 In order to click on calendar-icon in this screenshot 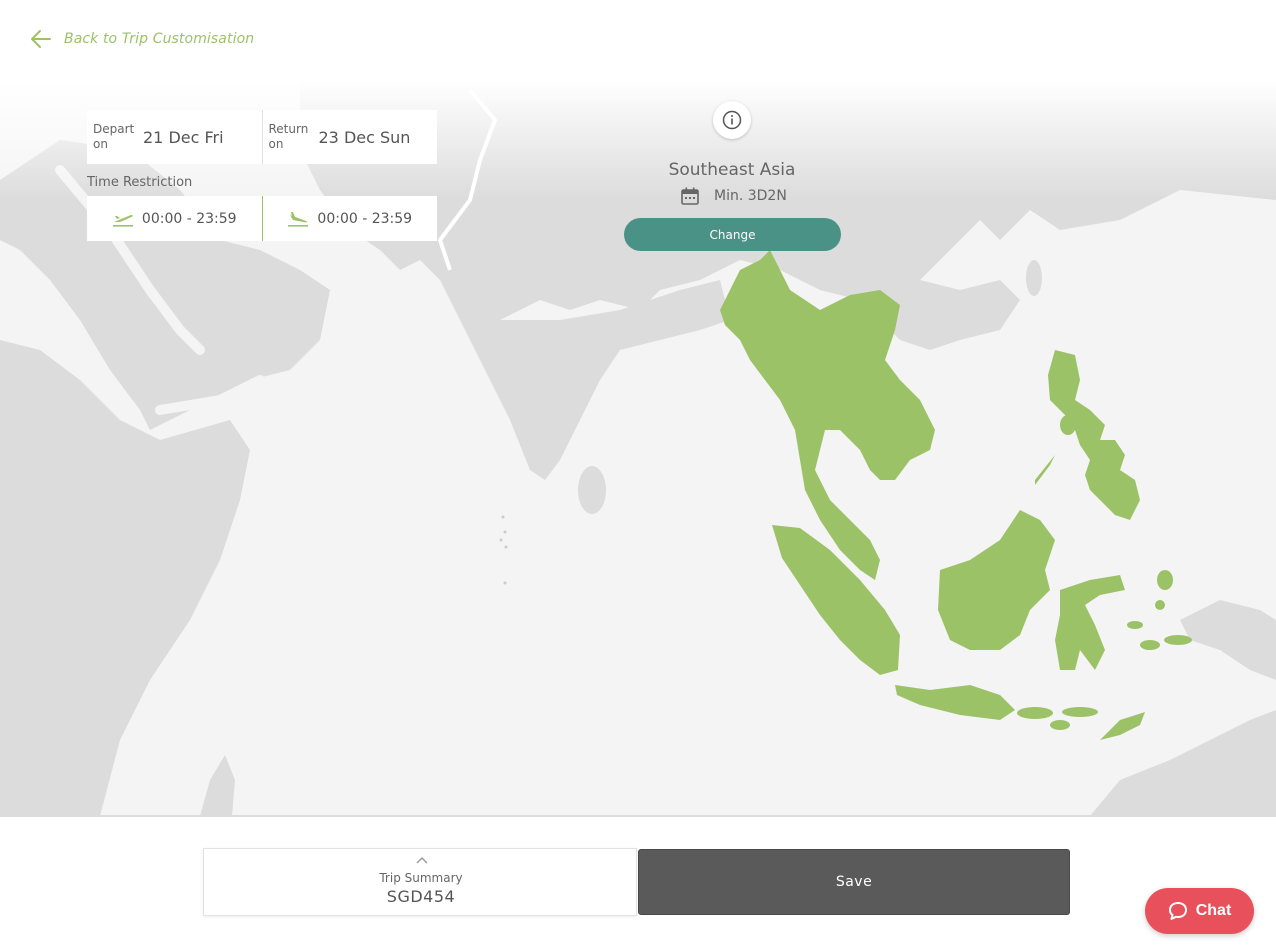, I will do `click(690, 196)`.